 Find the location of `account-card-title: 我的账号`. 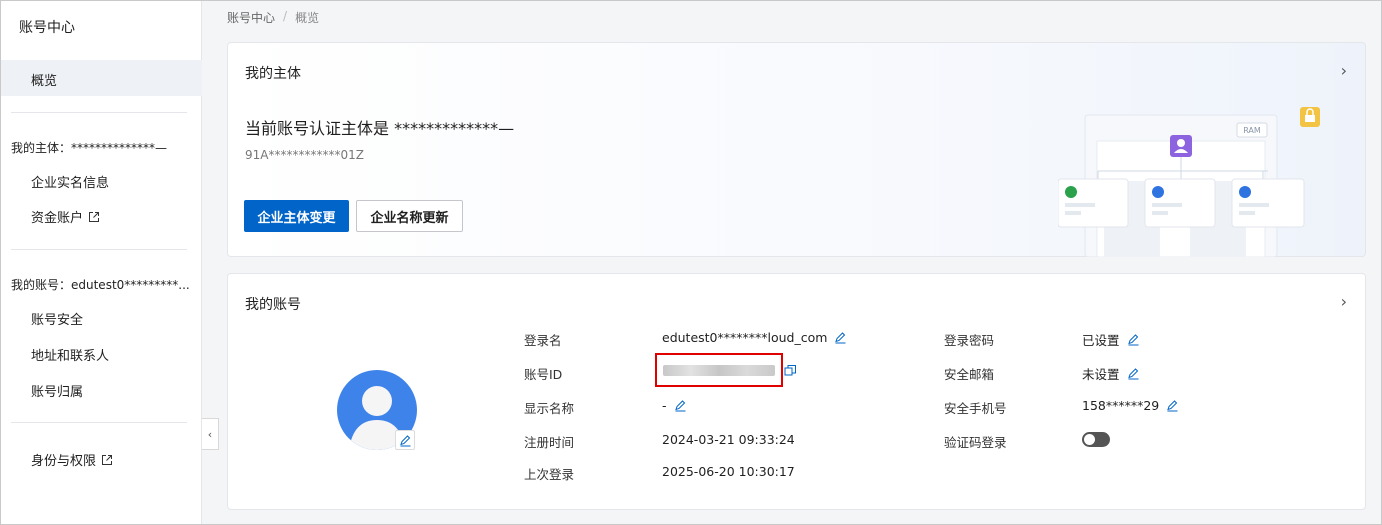

account-card-title: 我的账号 is located at coordinates (273, 305).